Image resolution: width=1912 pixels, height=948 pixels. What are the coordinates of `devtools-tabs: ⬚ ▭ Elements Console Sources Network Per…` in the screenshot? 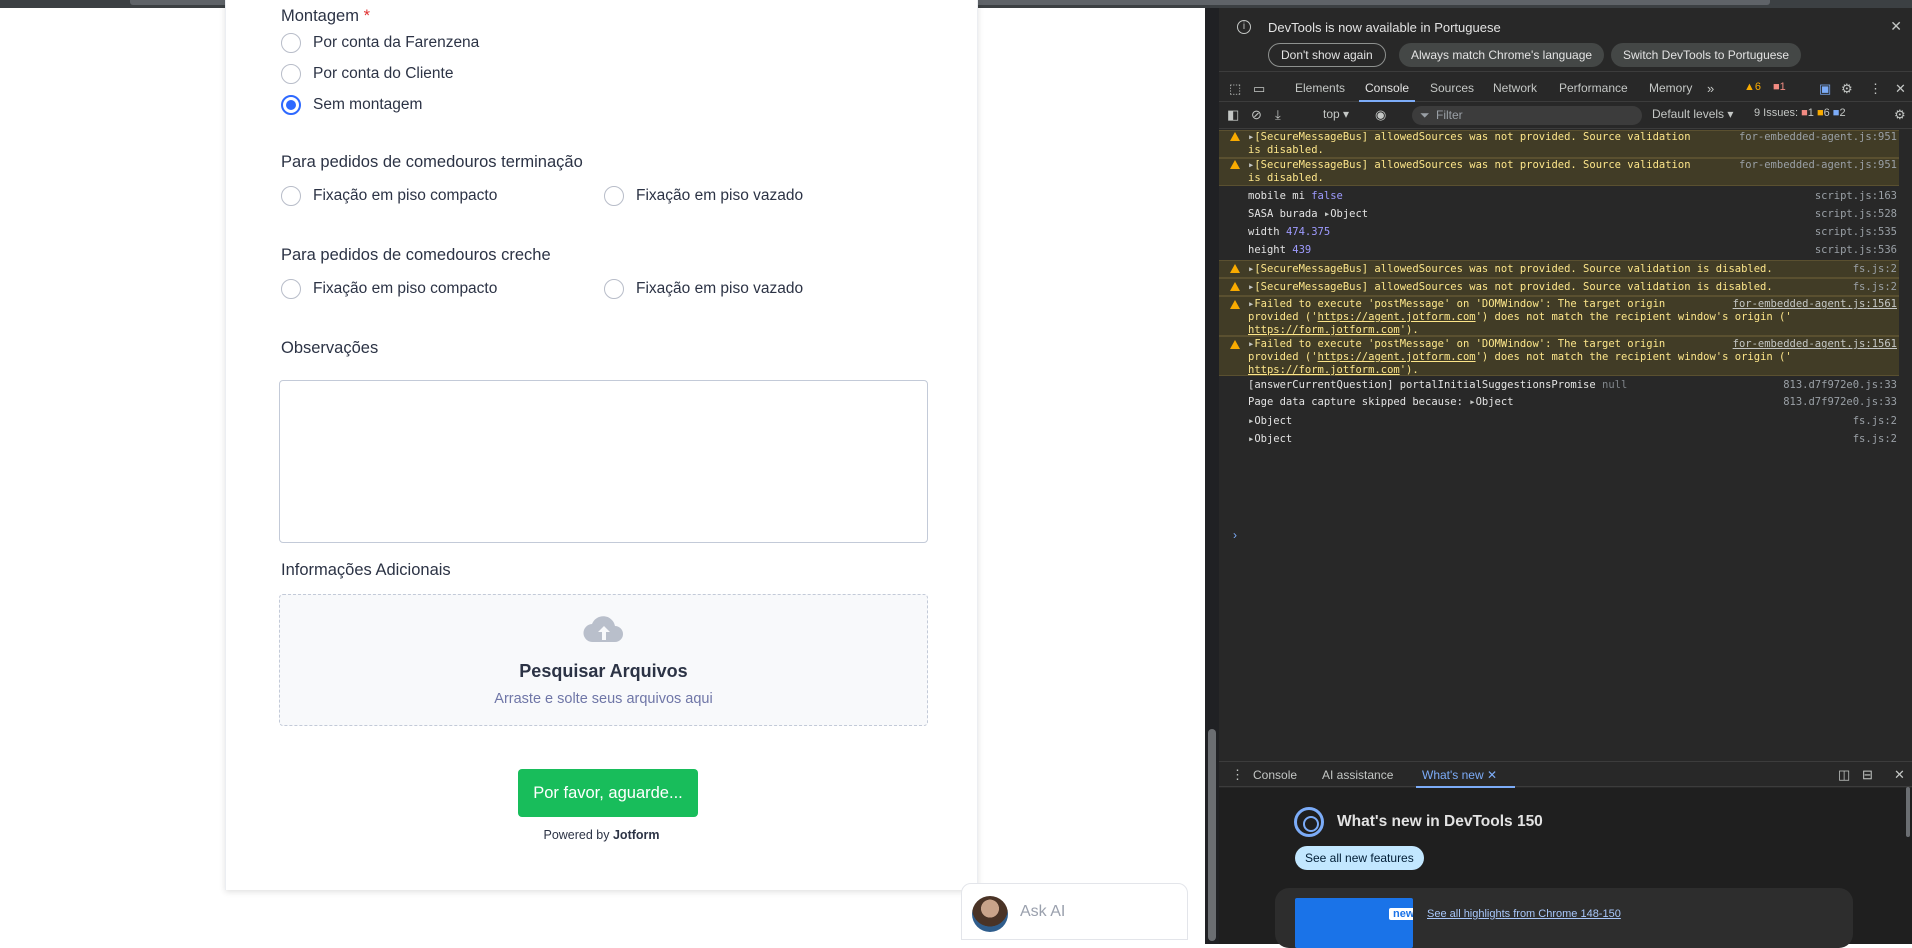 It's located at (1565, 89).